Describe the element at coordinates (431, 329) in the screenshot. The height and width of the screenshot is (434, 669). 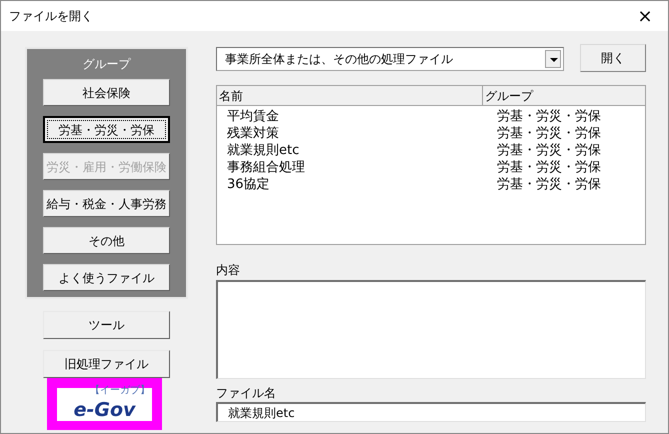
I see `description-box` at that location.